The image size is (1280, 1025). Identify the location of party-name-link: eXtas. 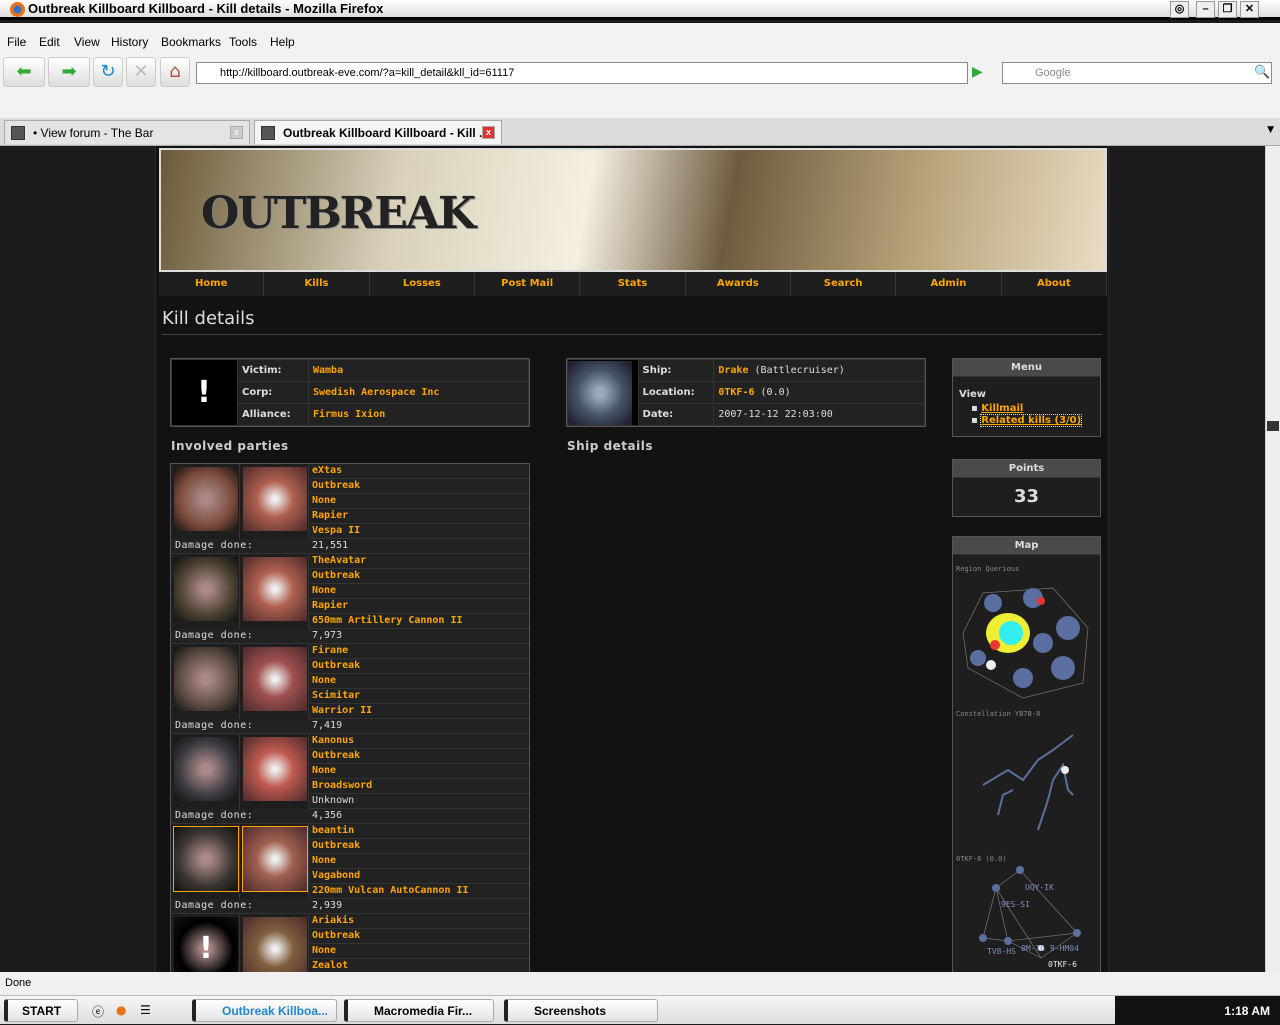
(419, 471).